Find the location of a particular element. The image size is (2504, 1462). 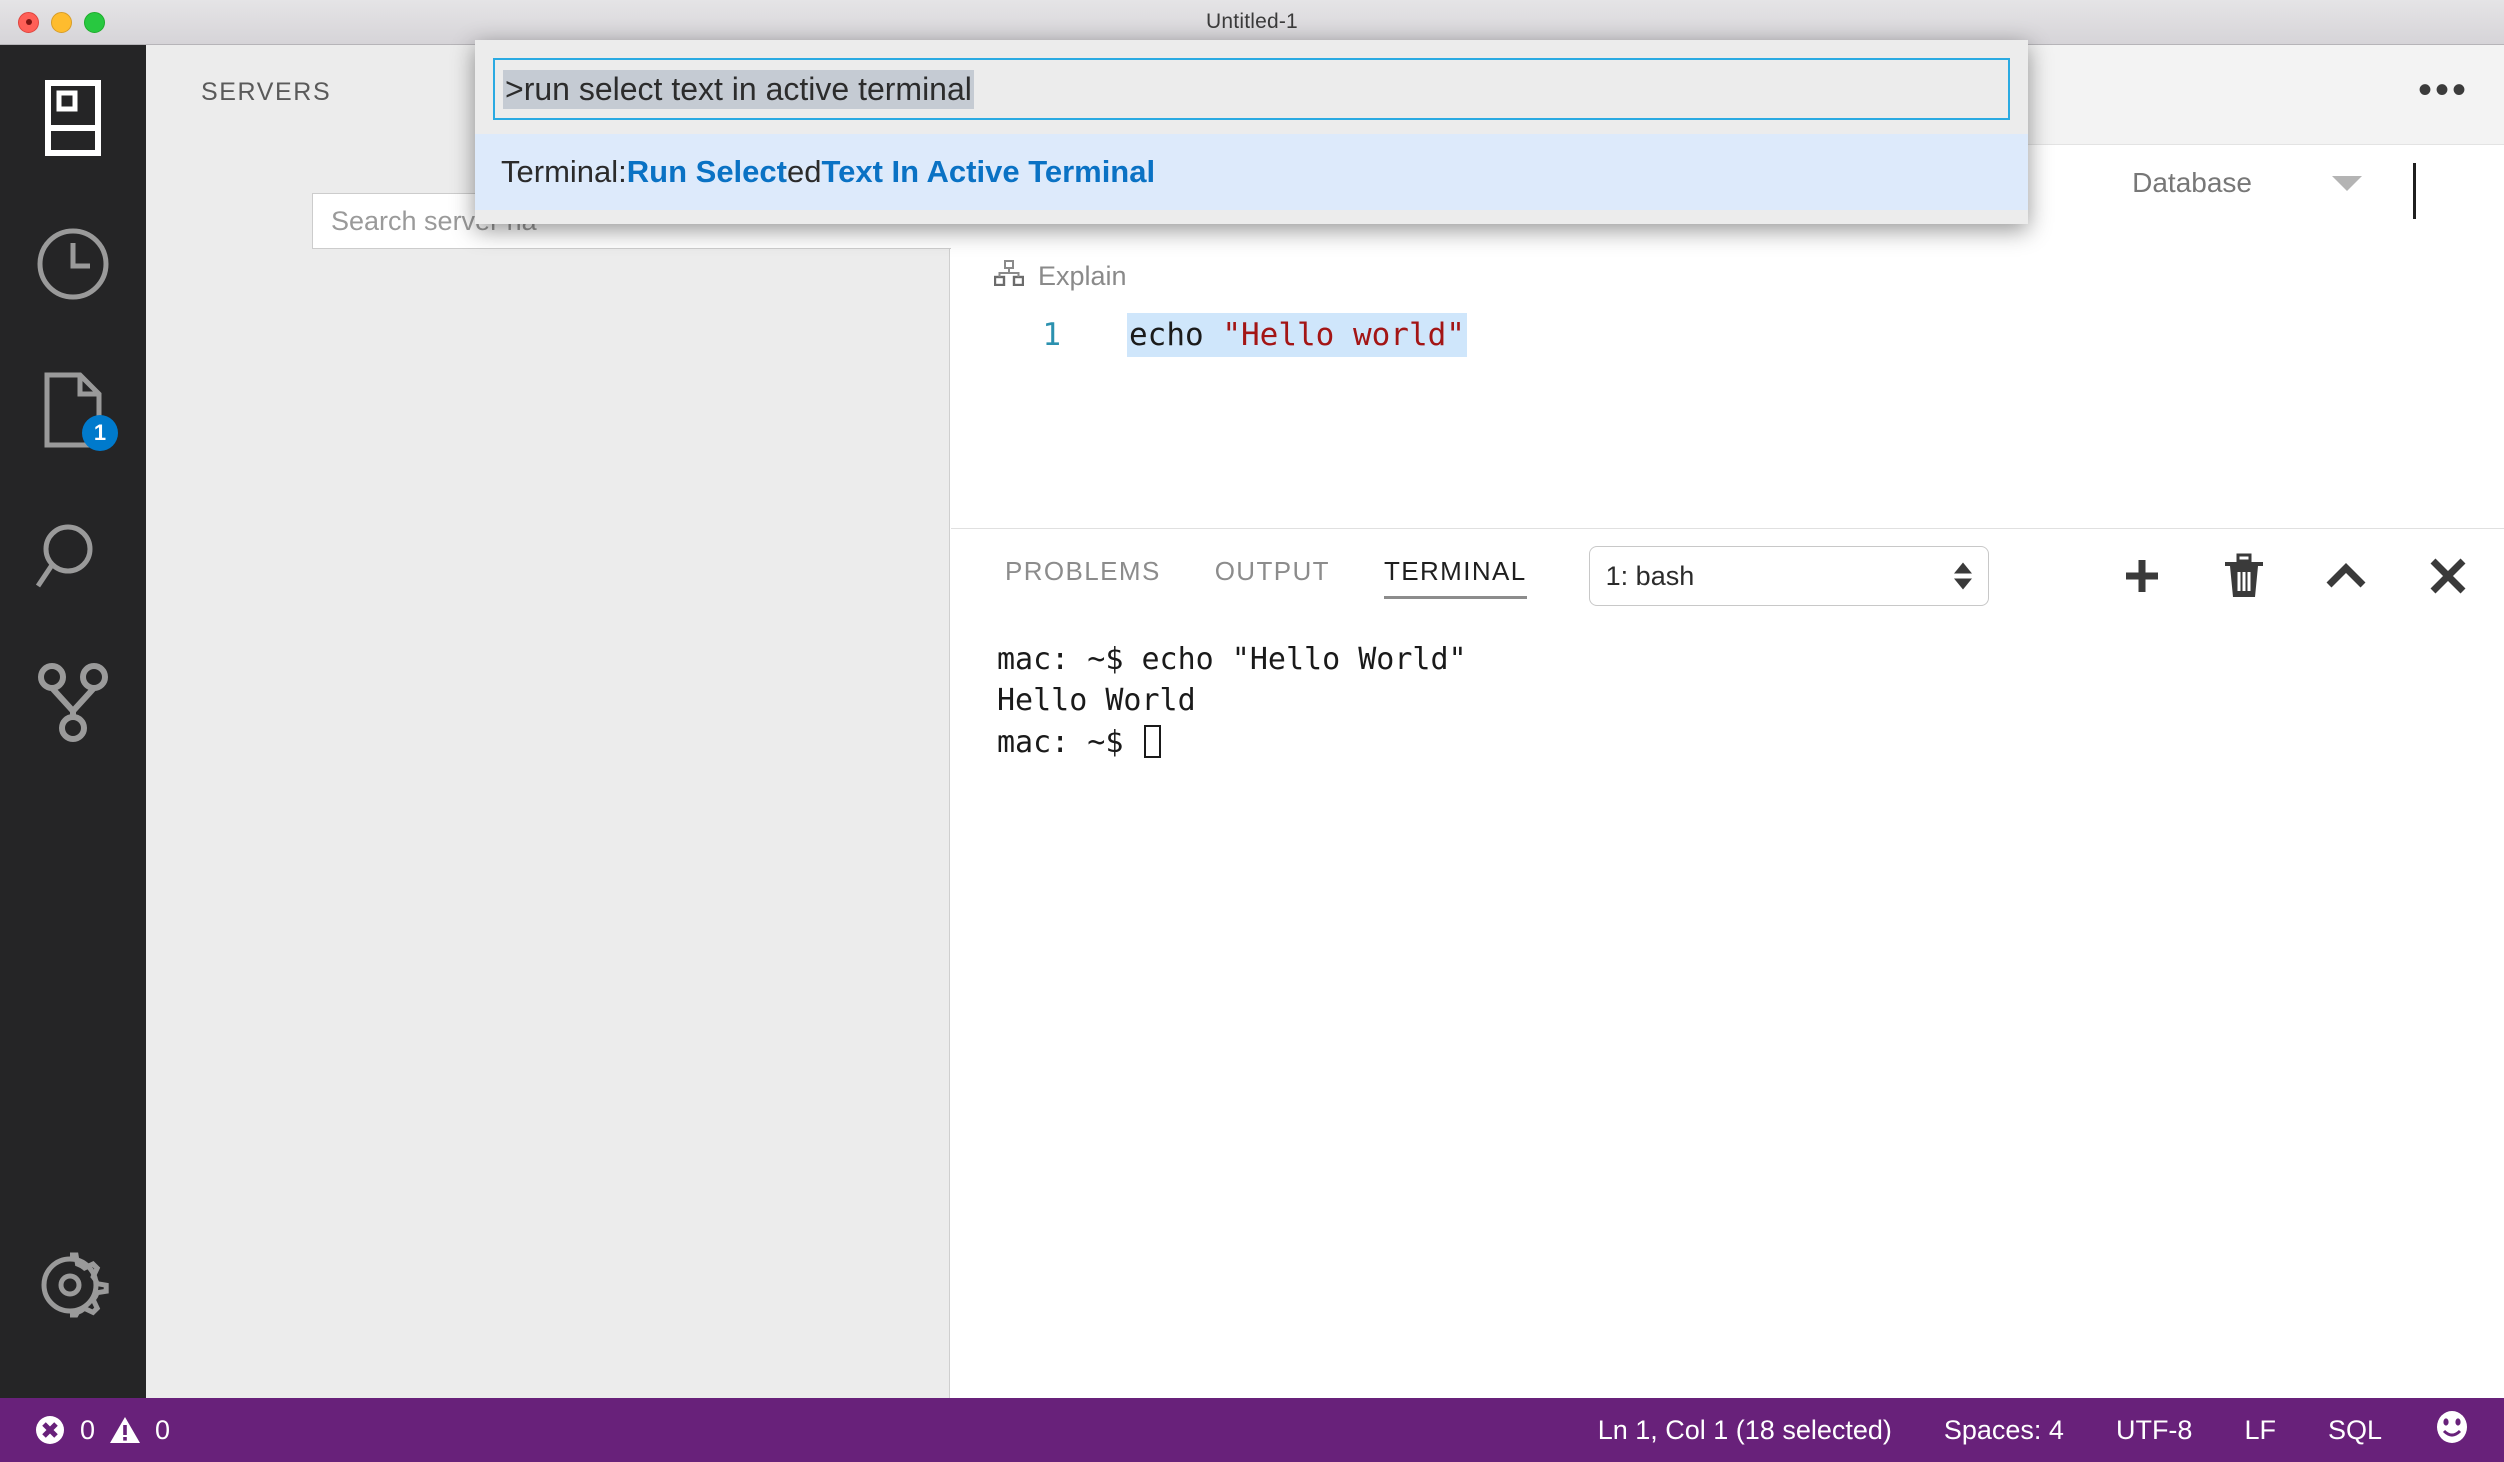

warning-icon is located at coordinates (125, 1430).